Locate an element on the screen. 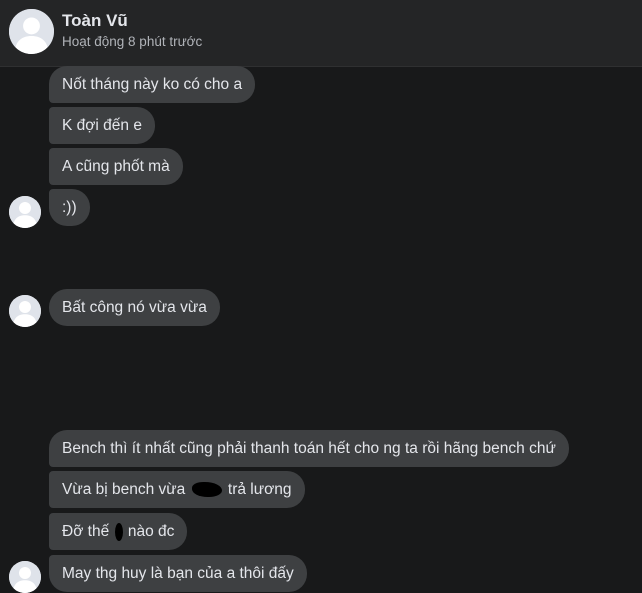 This screenshot has height=593, width=642. message-text: Nốt tháng này ko có cho a is located at coordinates (152, 84).